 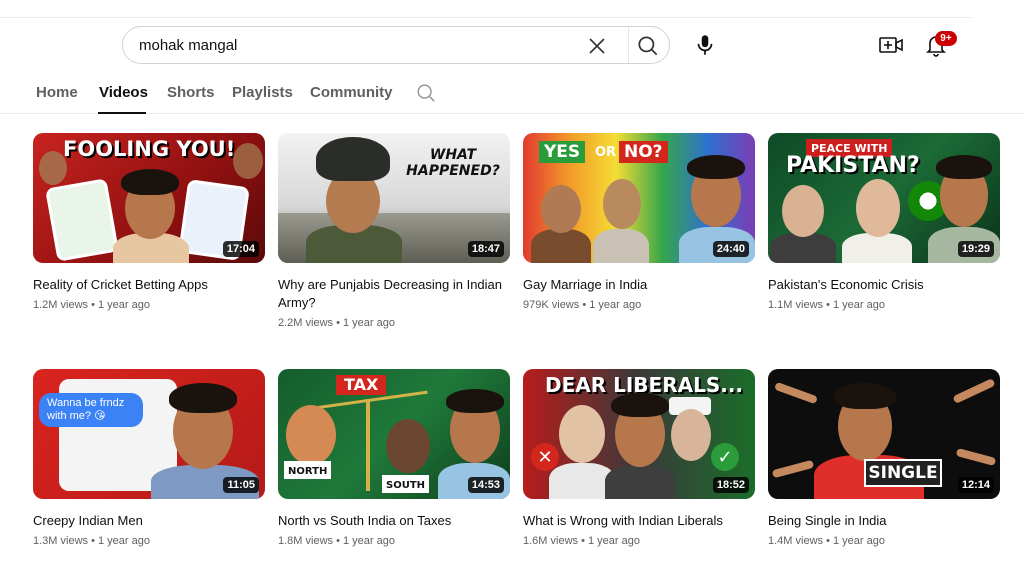 What do you see at coordinates (406, 484) in the screenshot?
I see `south-label: SOUTH` at bounding box center [406, 484].